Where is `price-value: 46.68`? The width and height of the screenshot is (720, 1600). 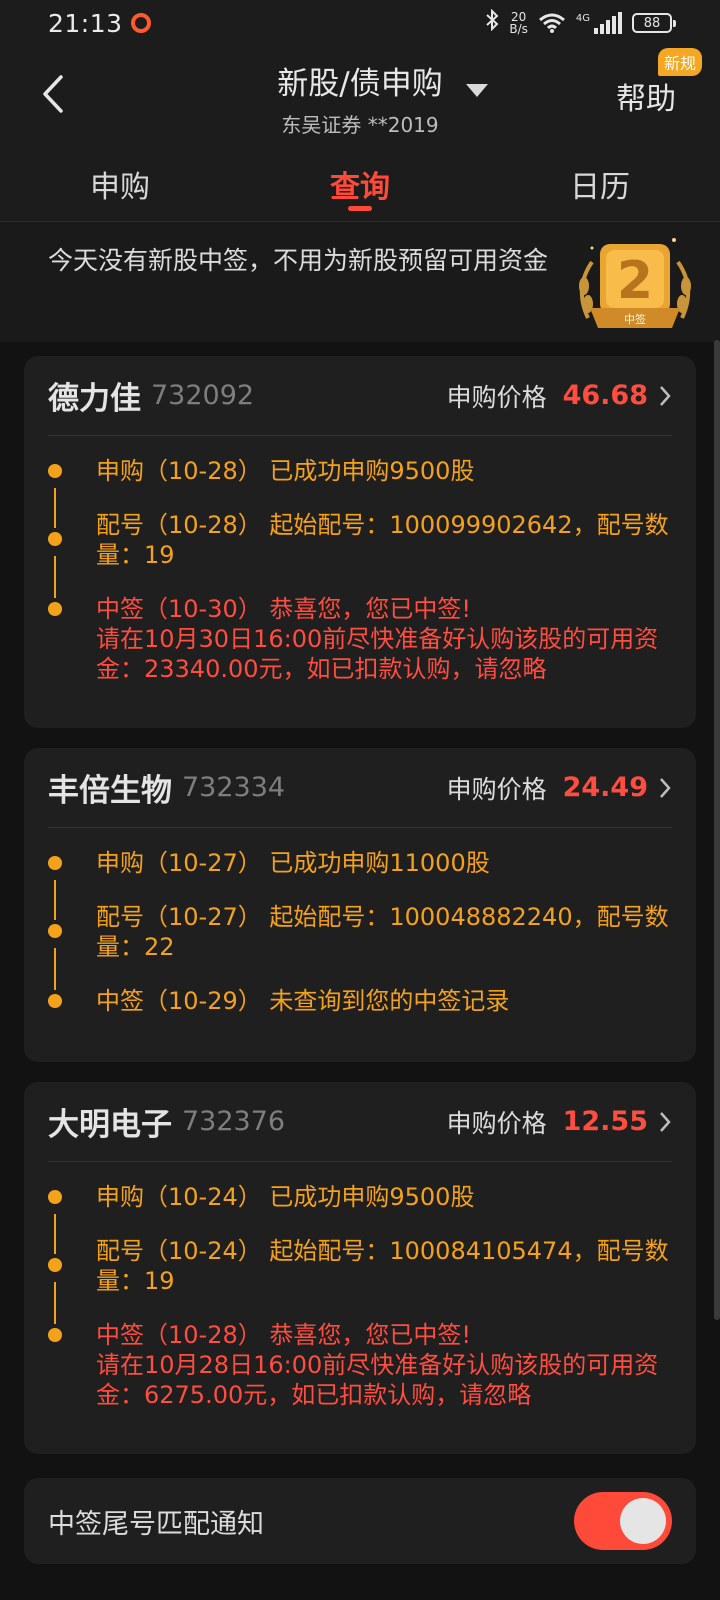
price-value: 46.68 is located at coordinates (605, 395).